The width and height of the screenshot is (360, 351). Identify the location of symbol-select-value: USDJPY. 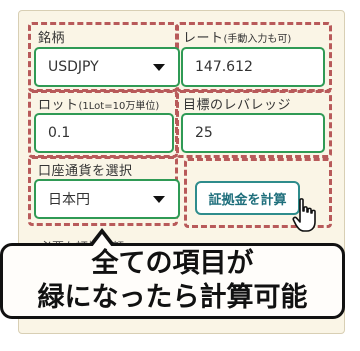
(73, 67).